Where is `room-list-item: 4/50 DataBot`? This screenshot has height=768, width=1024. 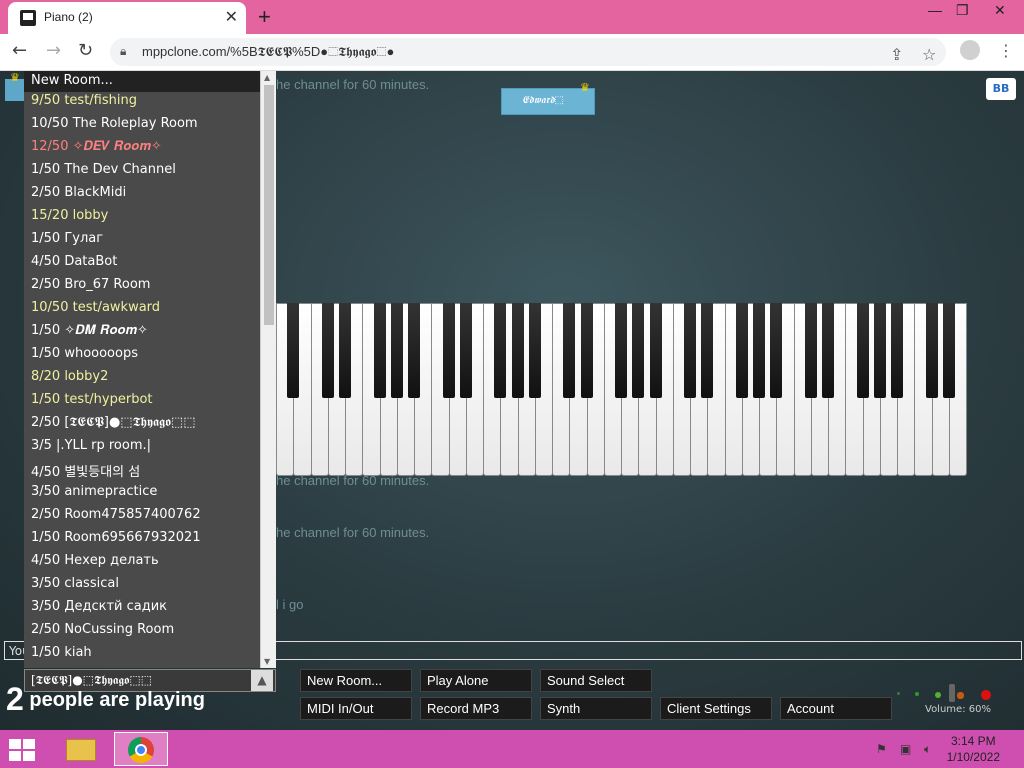 room-list-item: 4/50 DataBot is located at coordinates (74, 261).